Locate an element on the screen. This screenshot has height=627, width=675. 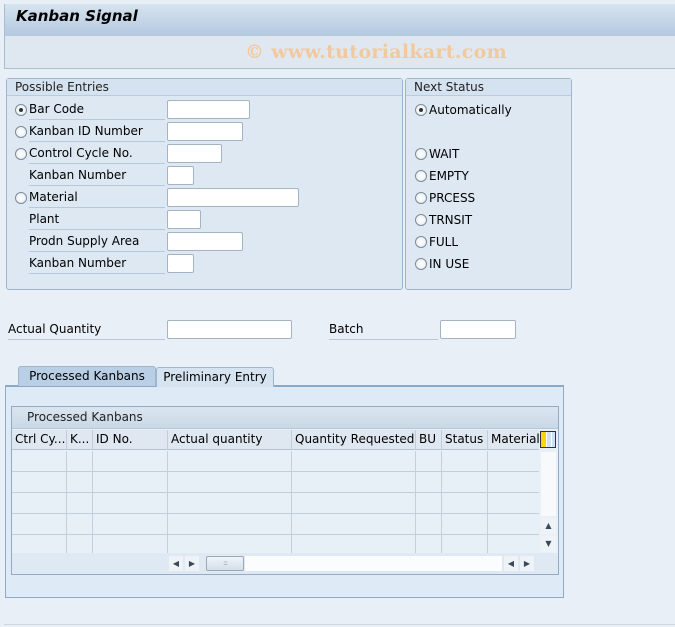
control-cycle-radio is located at coordinates (21, 154).